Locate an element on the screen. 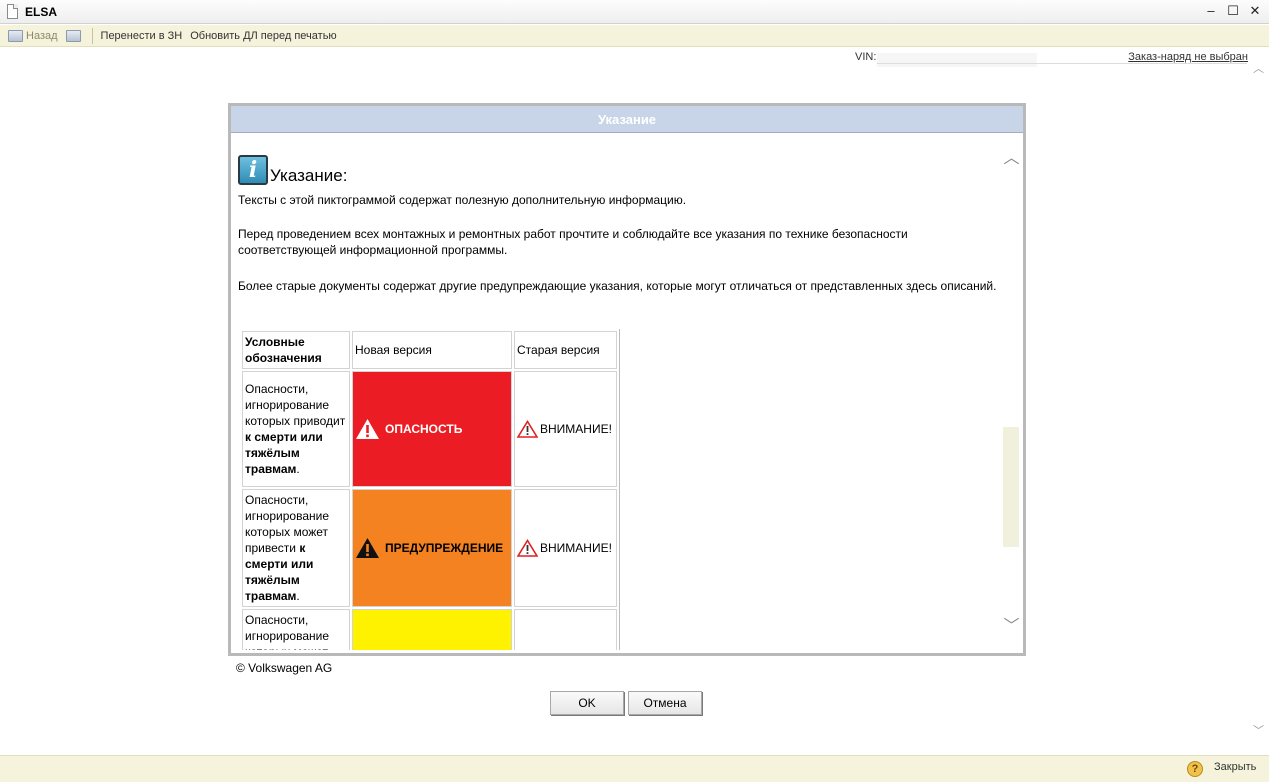 This screenshot has height=782, width=1269. info-icon: i is located at coordinates (253, 170).